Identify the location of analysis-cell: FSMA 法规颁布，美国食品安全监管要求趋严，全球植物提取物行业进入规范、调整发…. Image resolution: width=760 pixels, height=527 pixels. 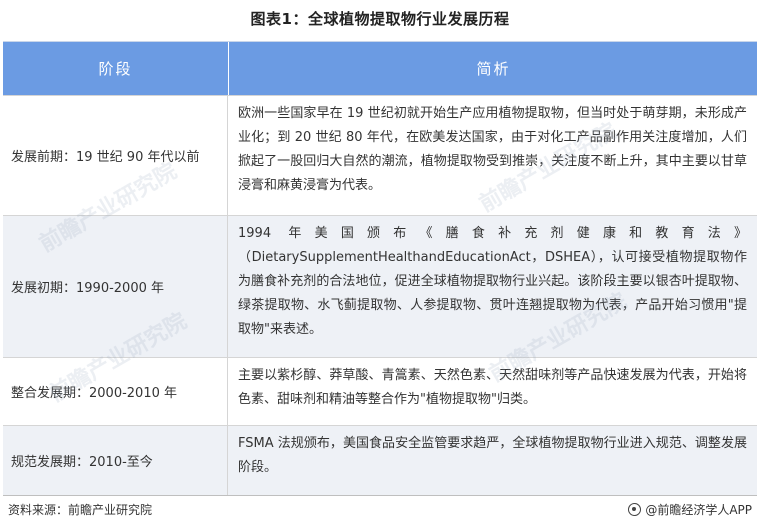
(492, 455).